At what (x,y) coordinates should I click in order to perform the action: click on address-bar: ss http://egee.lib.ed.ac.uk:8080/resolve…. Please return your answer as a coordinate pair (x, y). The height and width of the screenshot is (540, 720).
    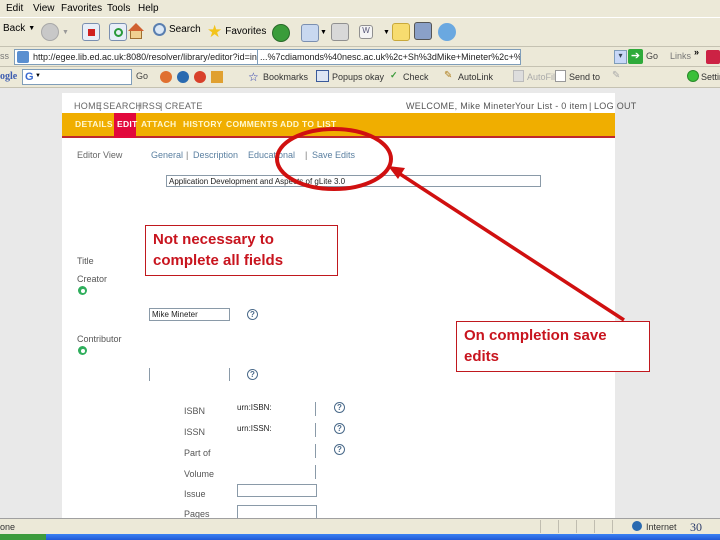
    Looking at the image, I should click on (360, 57).